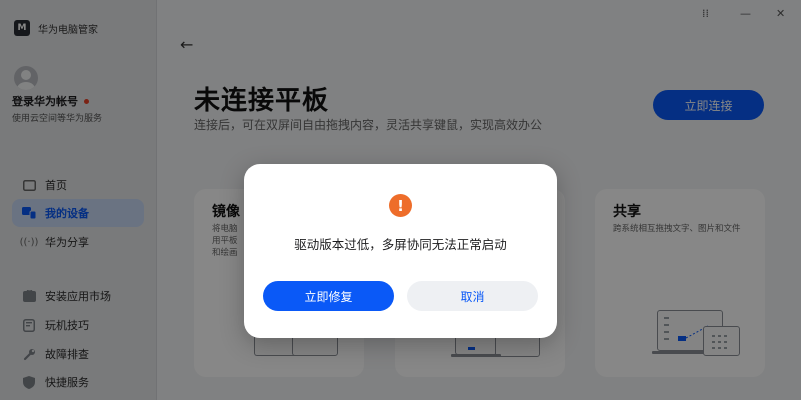 This screenshot has height=400, width=801. Describe the element at coordinates (328, 296) in the screenshot. I see `fix-now-button: 立即修复` at that location.